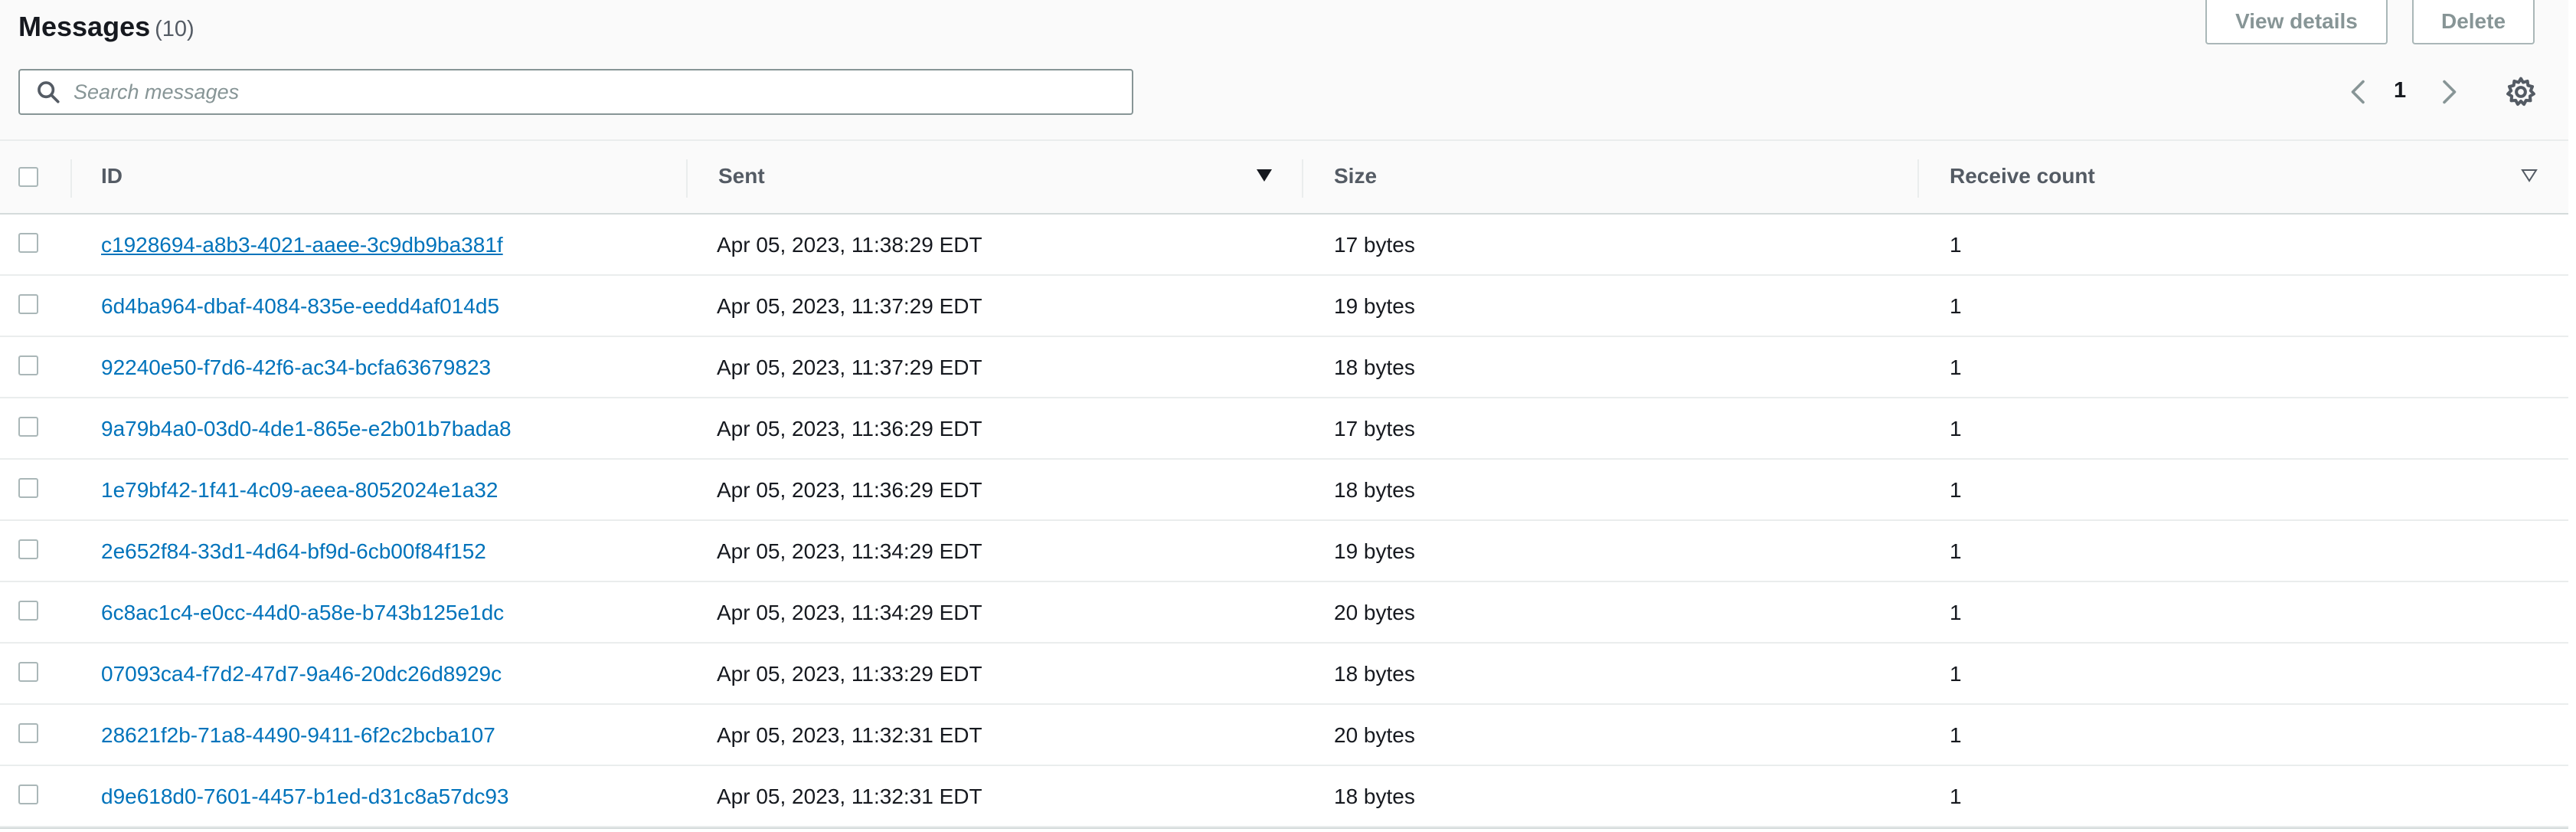  I want to click on page-title: Messages (10), so click(106, 27).